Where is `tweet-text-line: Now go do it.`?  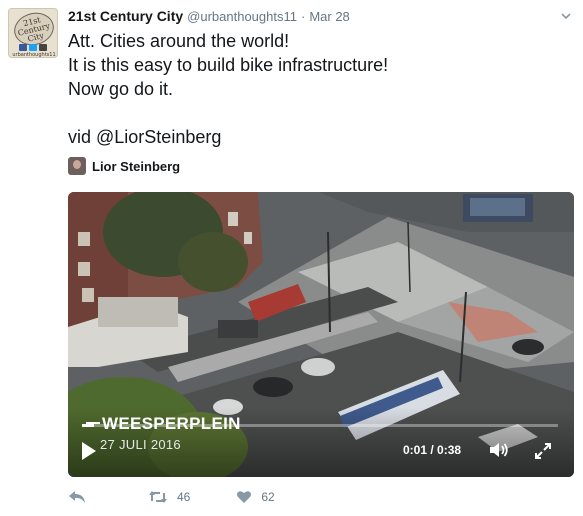 tweet-text-line: Now go do it. is located at coordinates (121, 89).